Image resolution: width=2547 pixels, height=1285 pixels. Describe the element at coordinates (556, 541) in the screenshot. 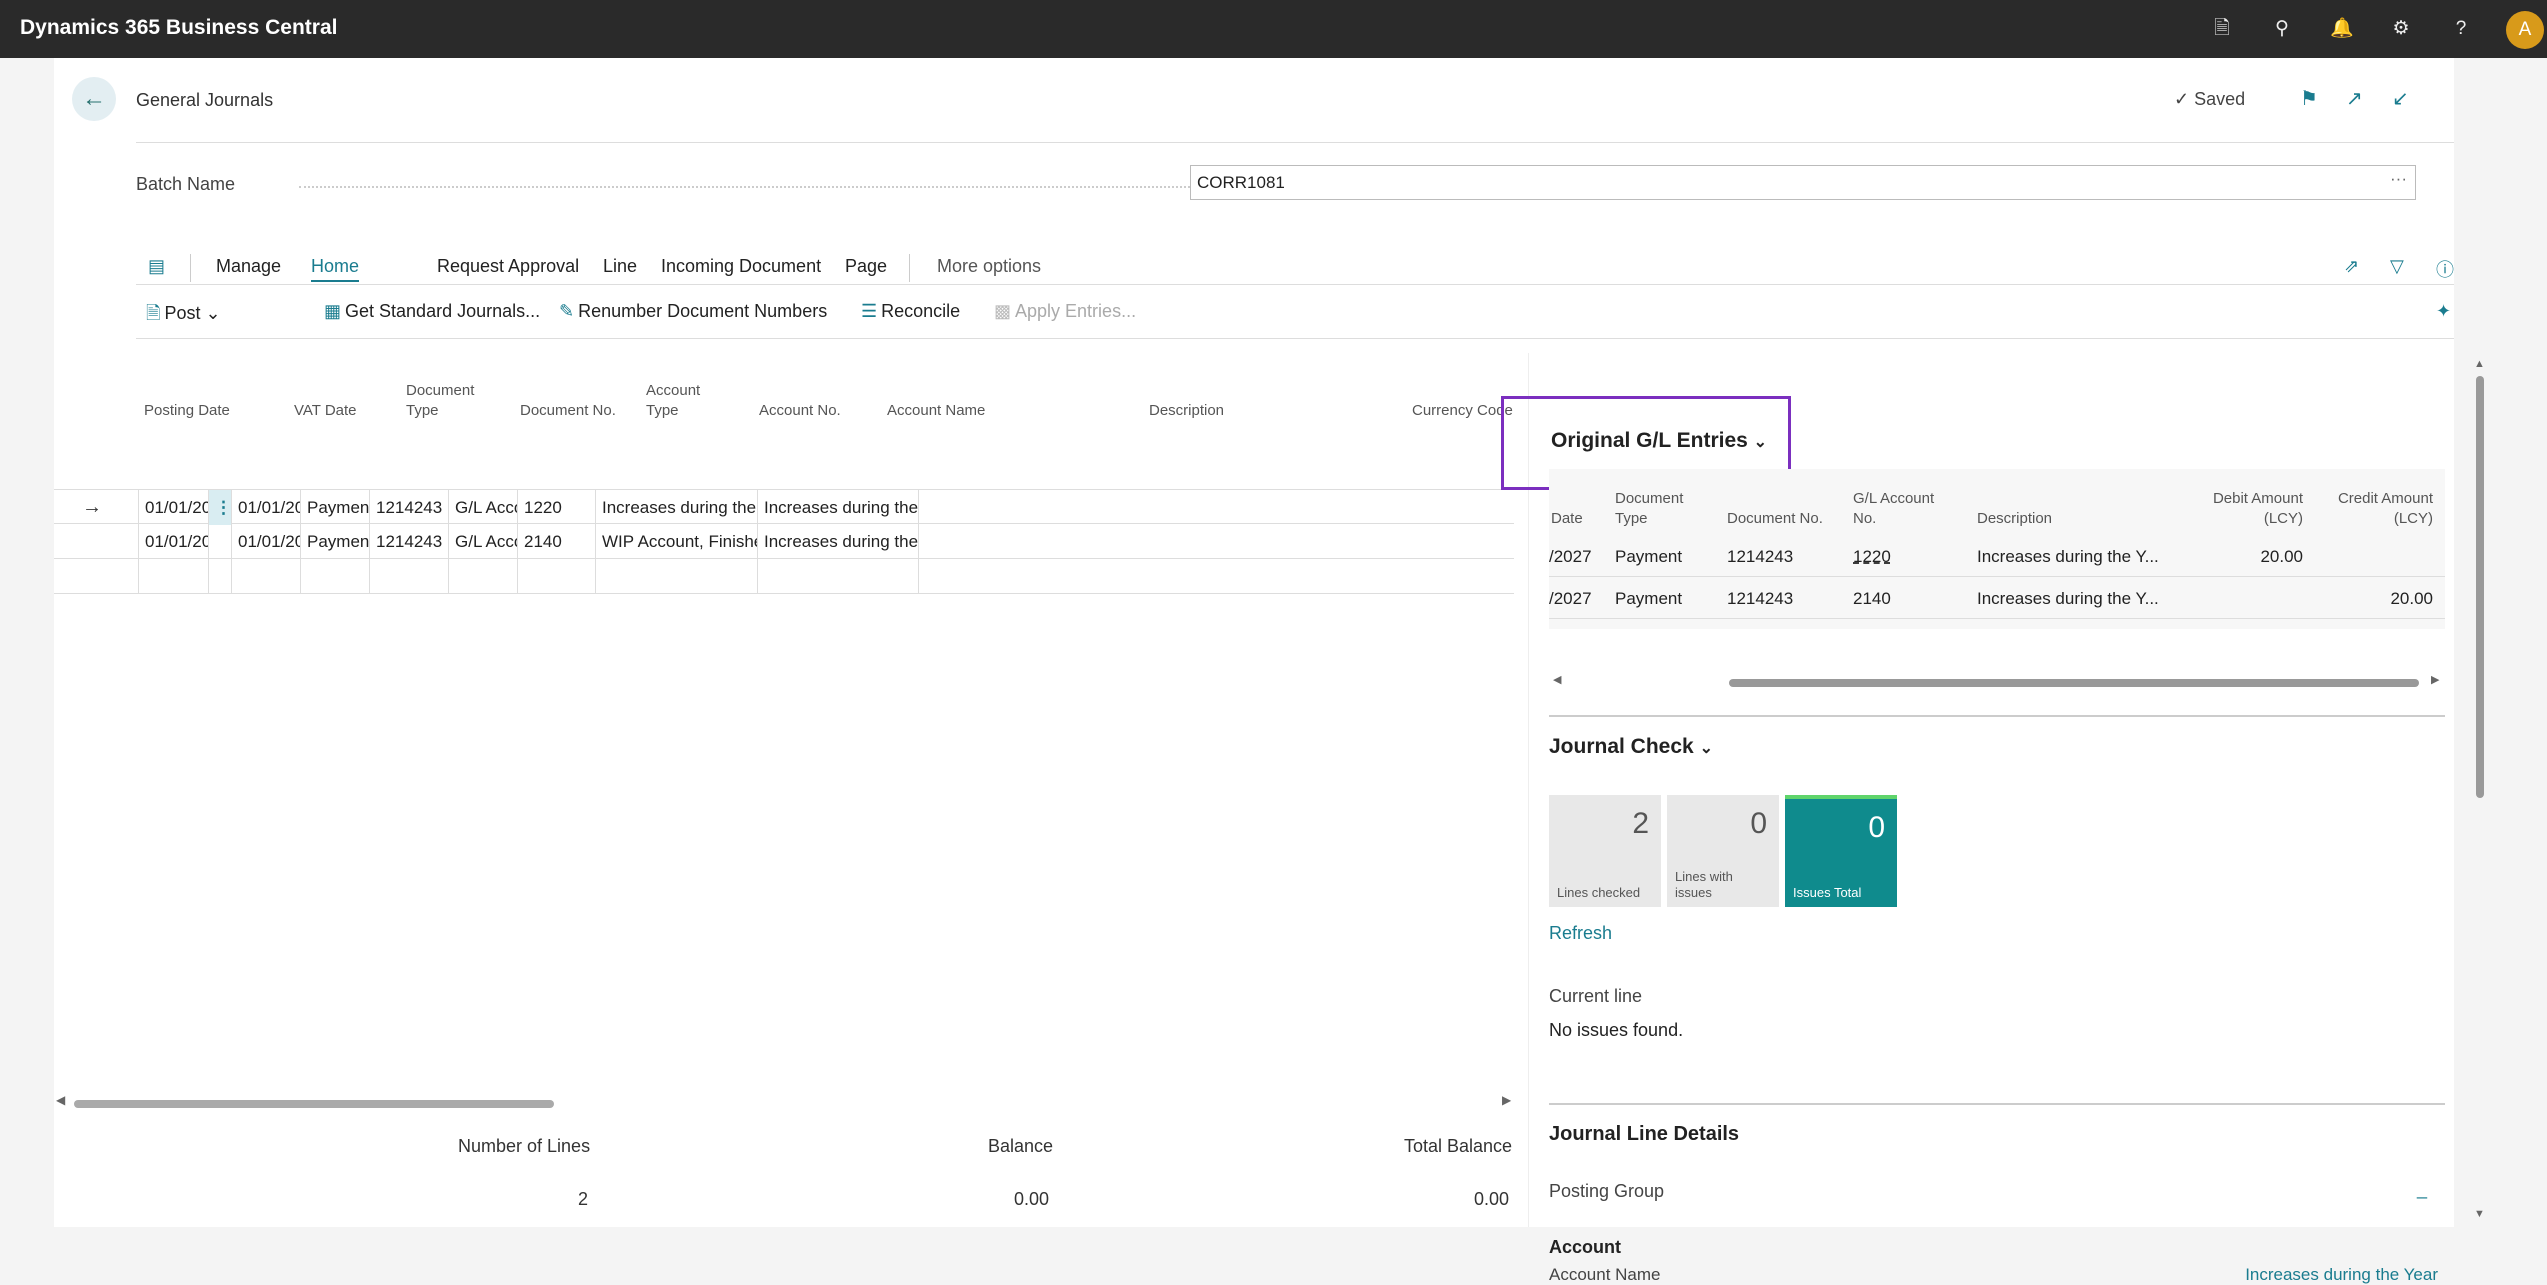

I see `cell-account-no: 2140` at that location.